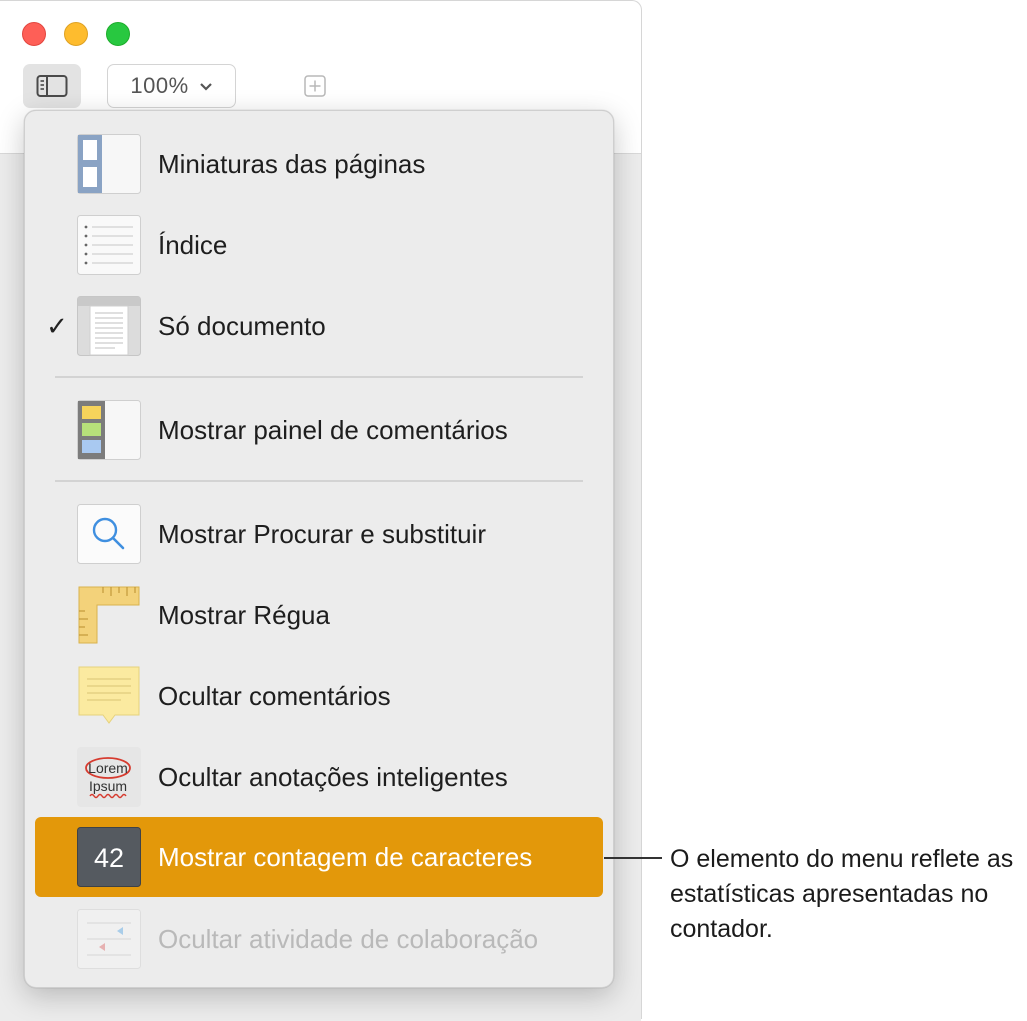 This screenshot has height=1021, width=1027. I want to click on view-menu-button, so click(52, 86).